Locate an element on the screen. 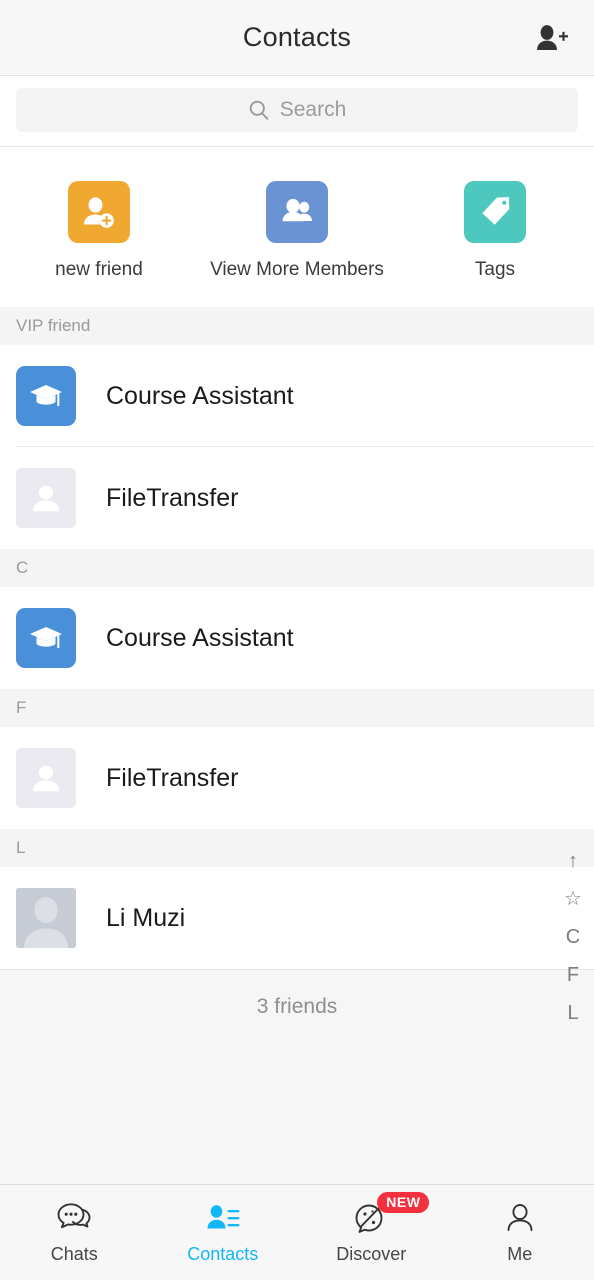 This screenshot has width=594, height=1280. group-people-icon is located at coordinates (297, 210).